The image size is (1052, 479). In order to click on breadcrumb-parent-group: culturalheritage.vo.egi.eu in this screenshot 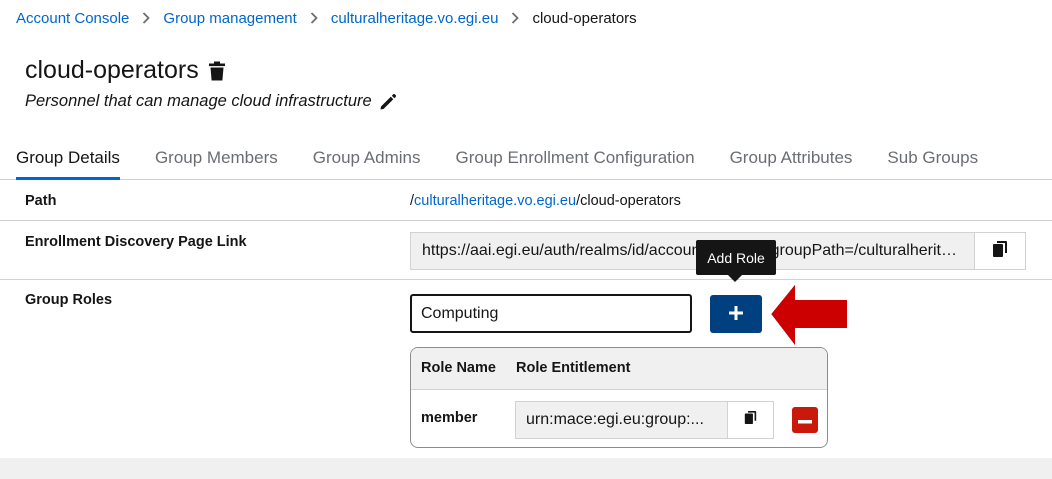, I will do `click(415, 18)`.